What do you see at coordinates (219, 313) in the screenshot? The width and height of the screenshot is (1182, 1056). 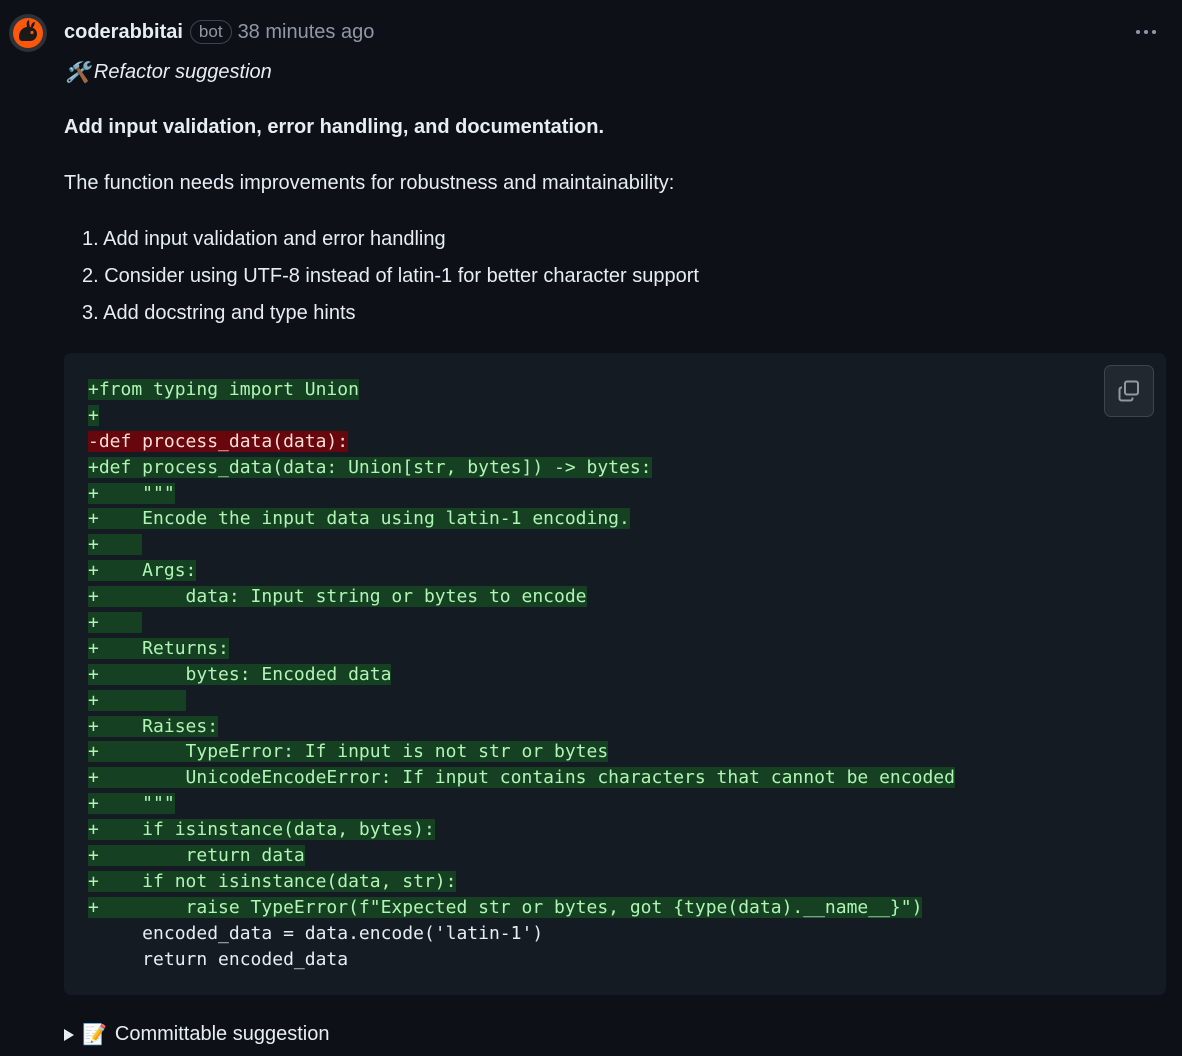 I see `list-item: 3. Add docstring and type hints` at bounding box center [219, 313].